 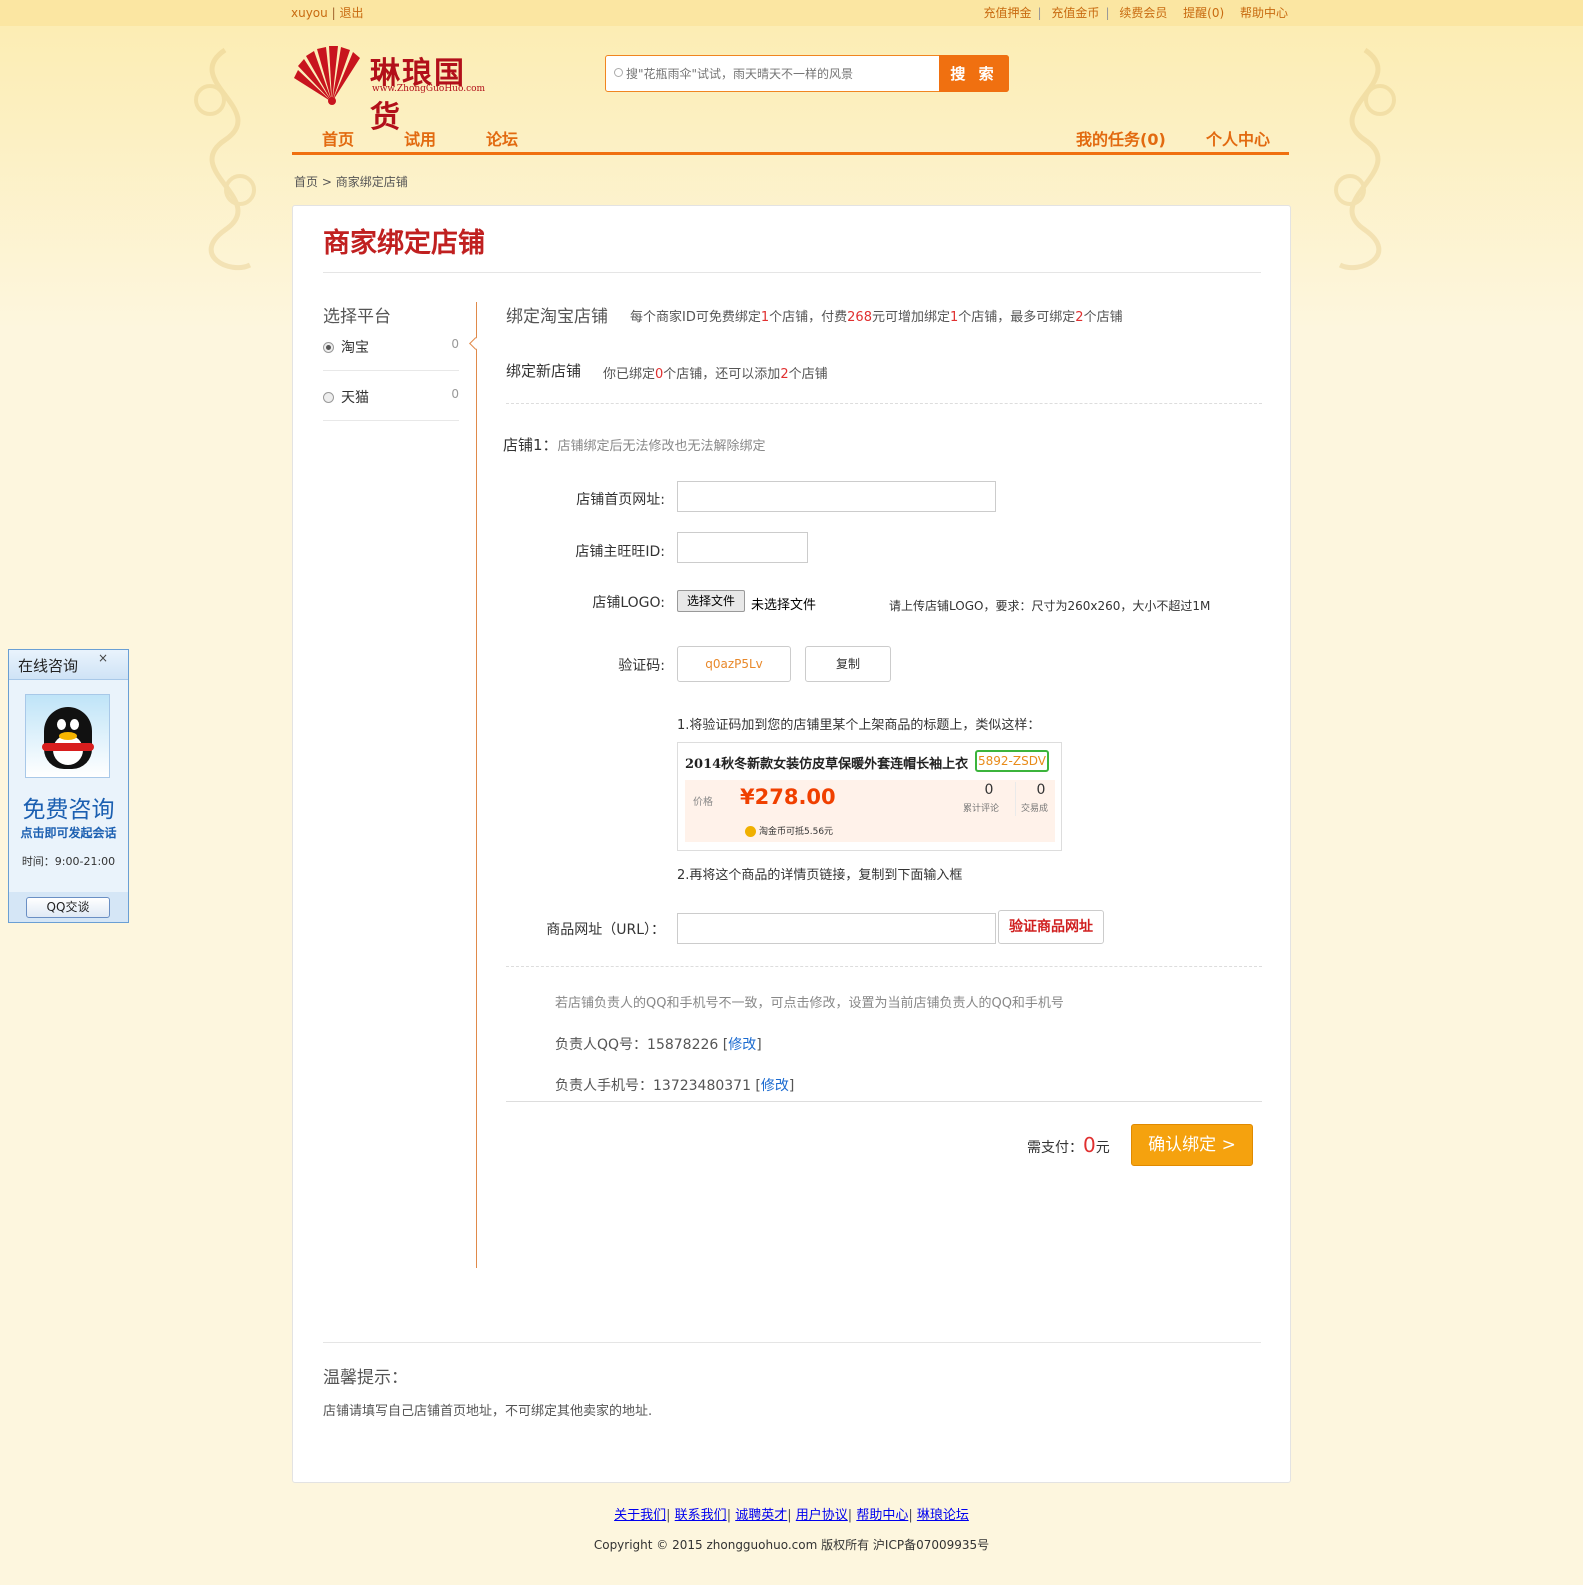 What do you see at coordinates (836, 928) in the screenshot?
I see `product-url-input` at bounding box center [836, 928].